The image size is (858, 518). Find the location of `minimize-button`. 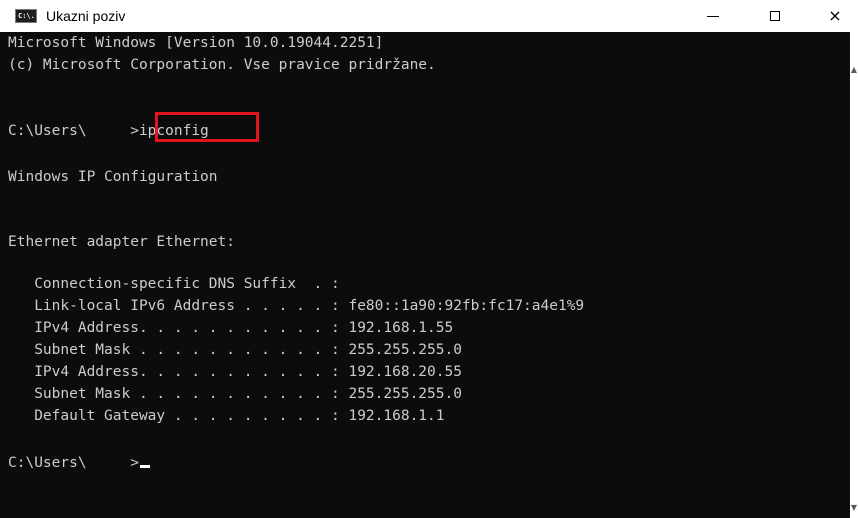

minimize-button is located at coordinates (713, 16).